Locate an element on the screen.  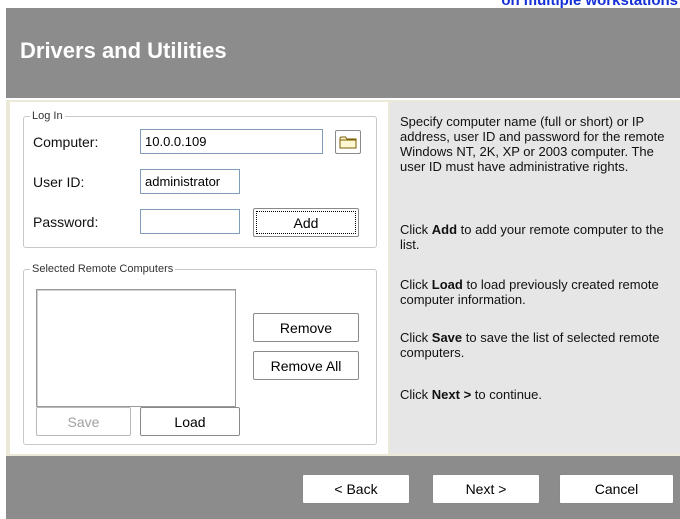
help-load-keyword: Load is located at coordinates (447, 284).